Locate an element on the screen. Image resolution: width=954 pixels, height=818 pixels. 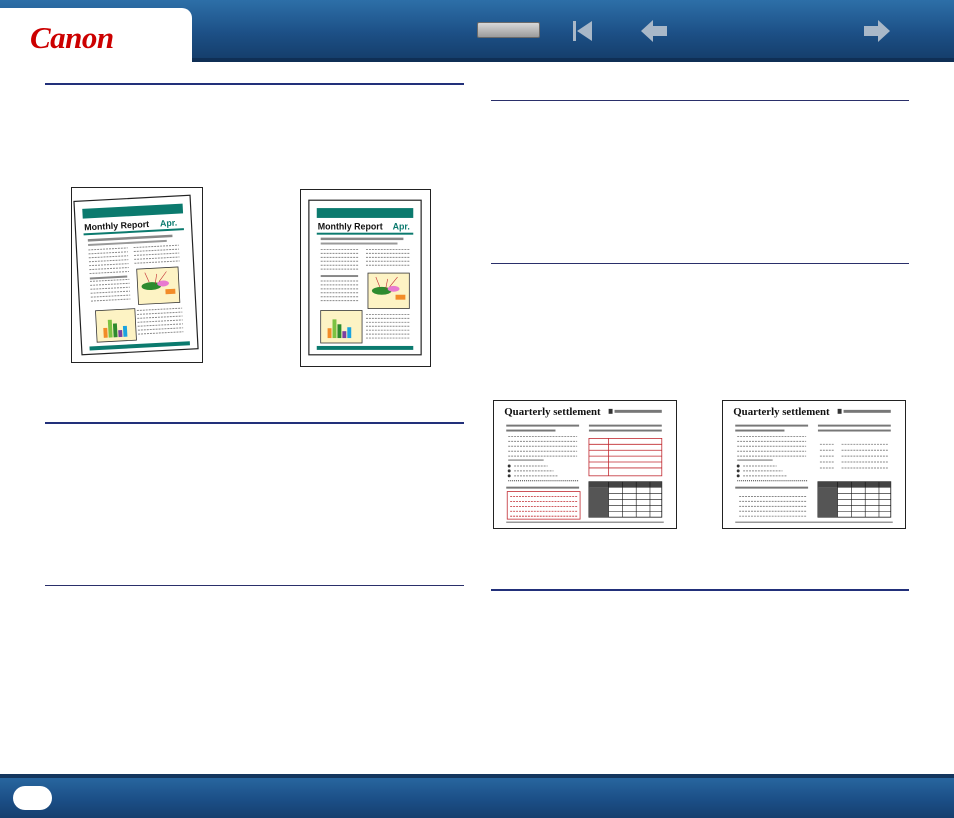
nav-blank-button is located at coordinates (508, 30).